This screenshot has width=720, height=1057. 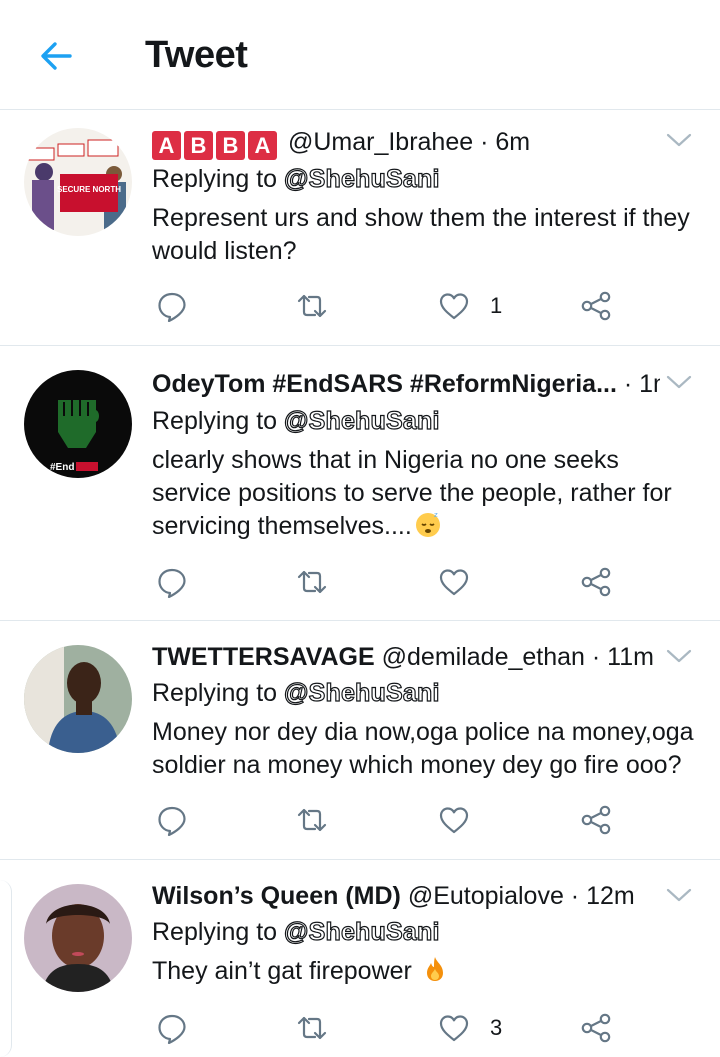 What do you see at coordinates (486, 896) in the screenshot?
I see `user-handle: @Eutopialove` at bounding box center [486, 896].